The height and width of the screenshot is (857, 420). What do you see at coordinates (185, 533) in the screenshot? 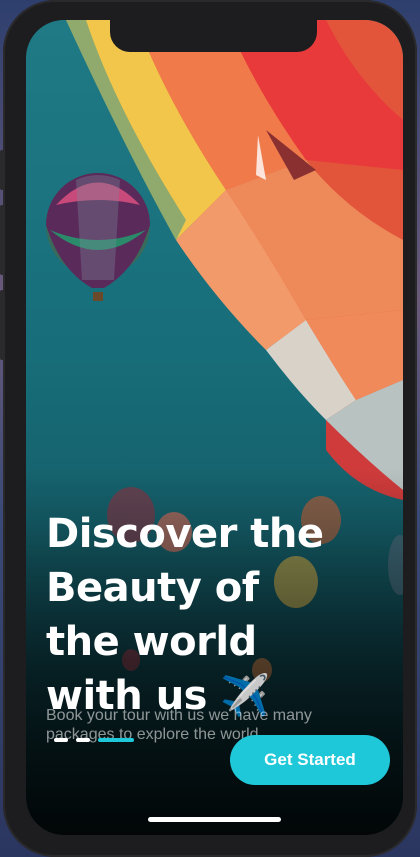
I see `headline-line: Discover the` at bounding box center [185, 533].